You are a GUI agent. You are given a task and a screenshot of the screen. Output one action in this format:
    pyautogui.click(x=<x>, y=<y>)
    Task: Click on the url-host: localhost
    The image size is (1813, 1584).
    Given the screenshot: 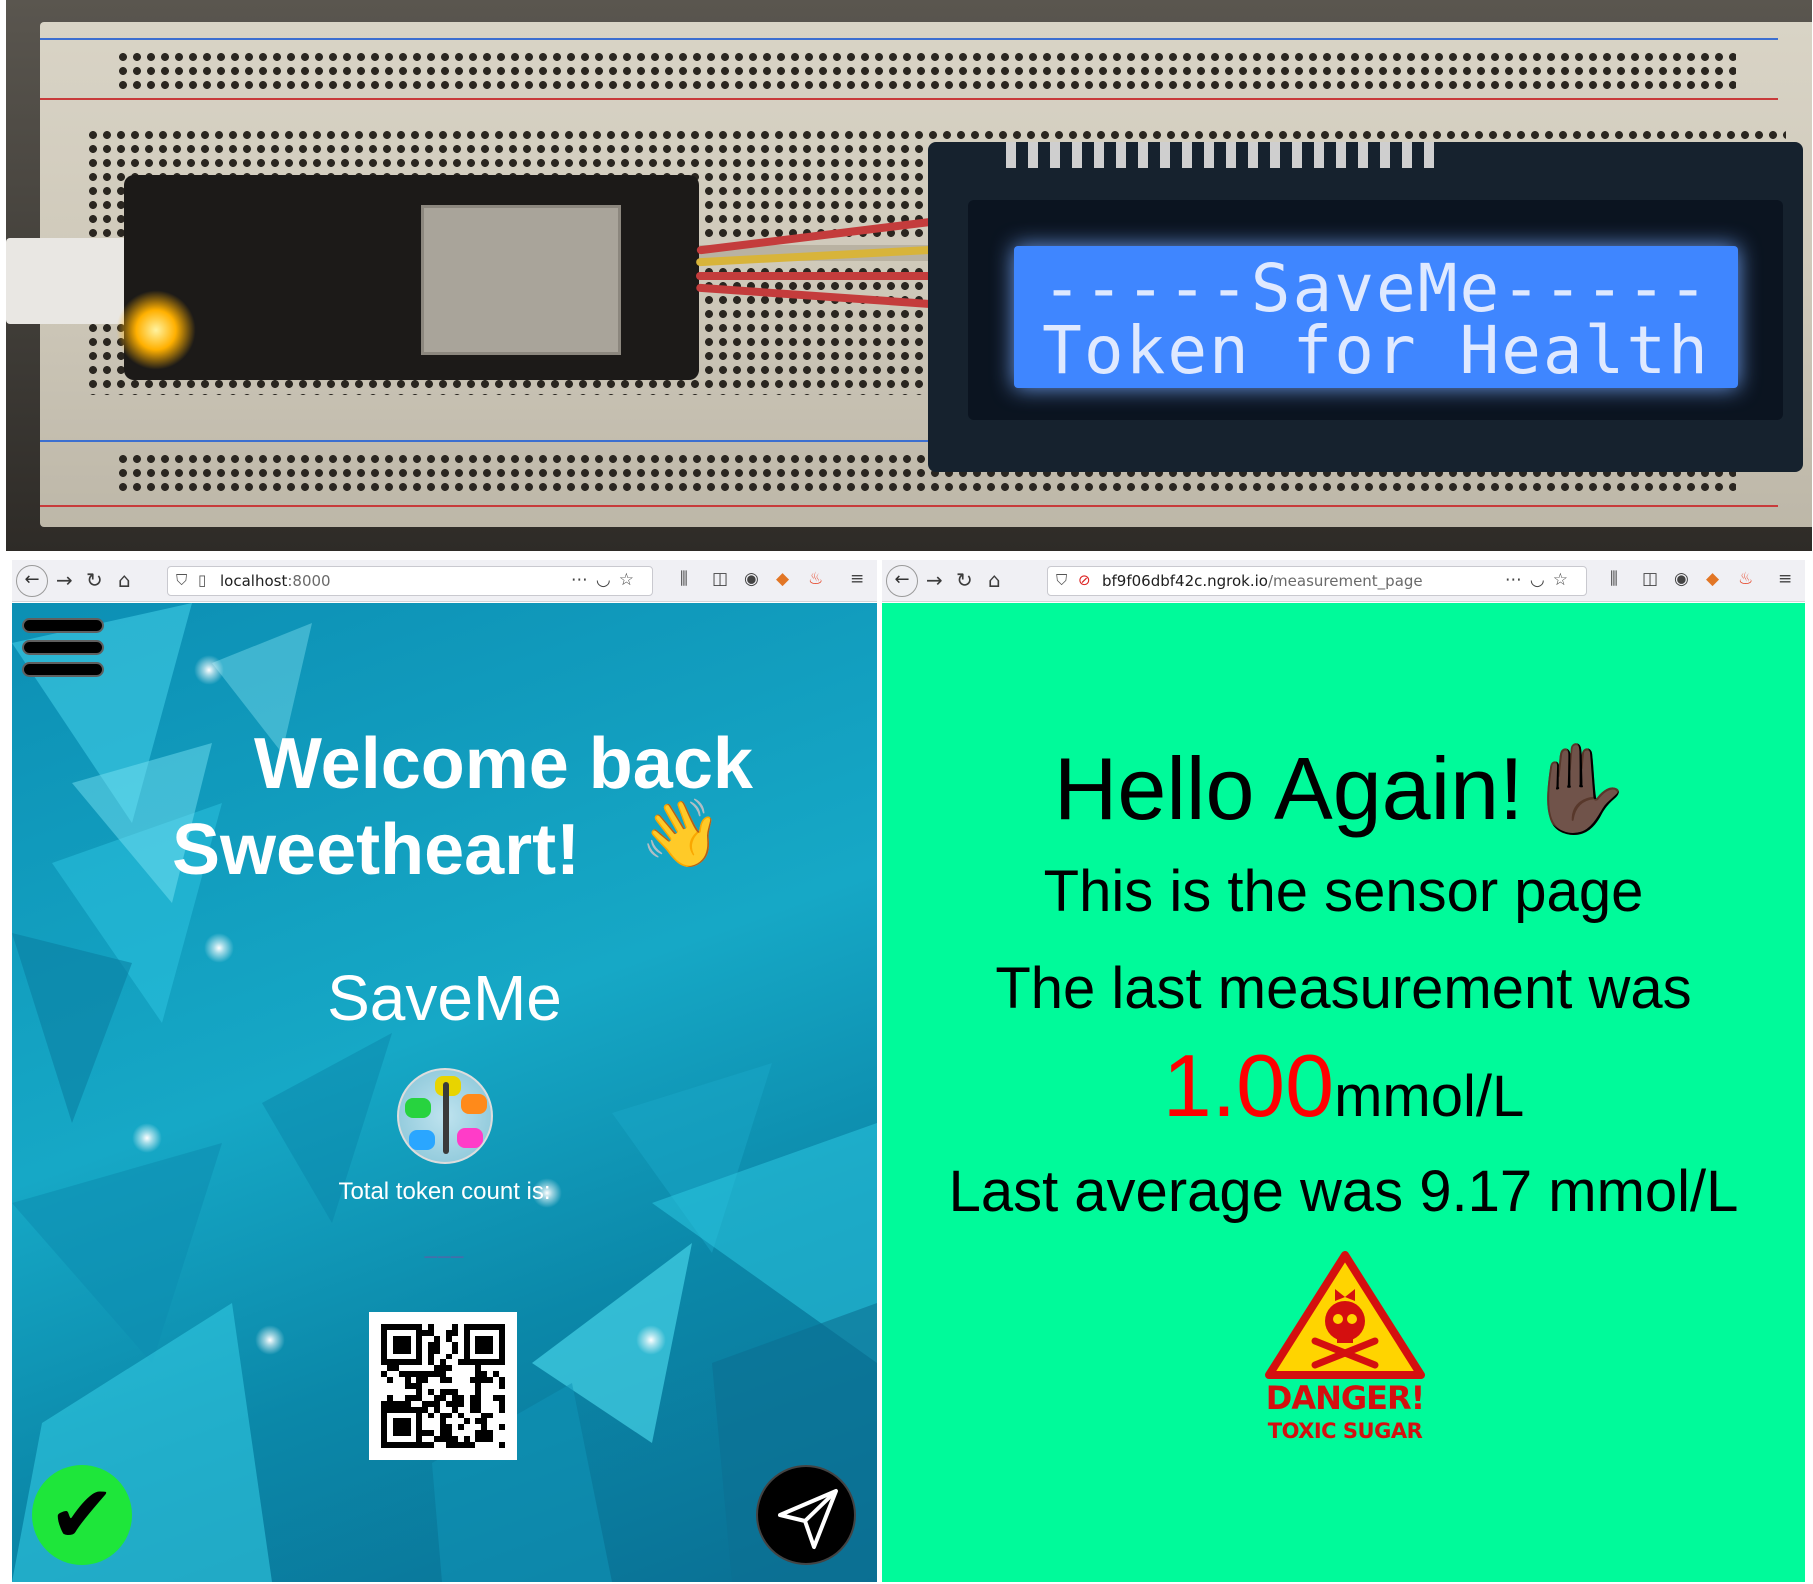 What is the action you would take?
    pyautogui.click(x=254, y=581)
    